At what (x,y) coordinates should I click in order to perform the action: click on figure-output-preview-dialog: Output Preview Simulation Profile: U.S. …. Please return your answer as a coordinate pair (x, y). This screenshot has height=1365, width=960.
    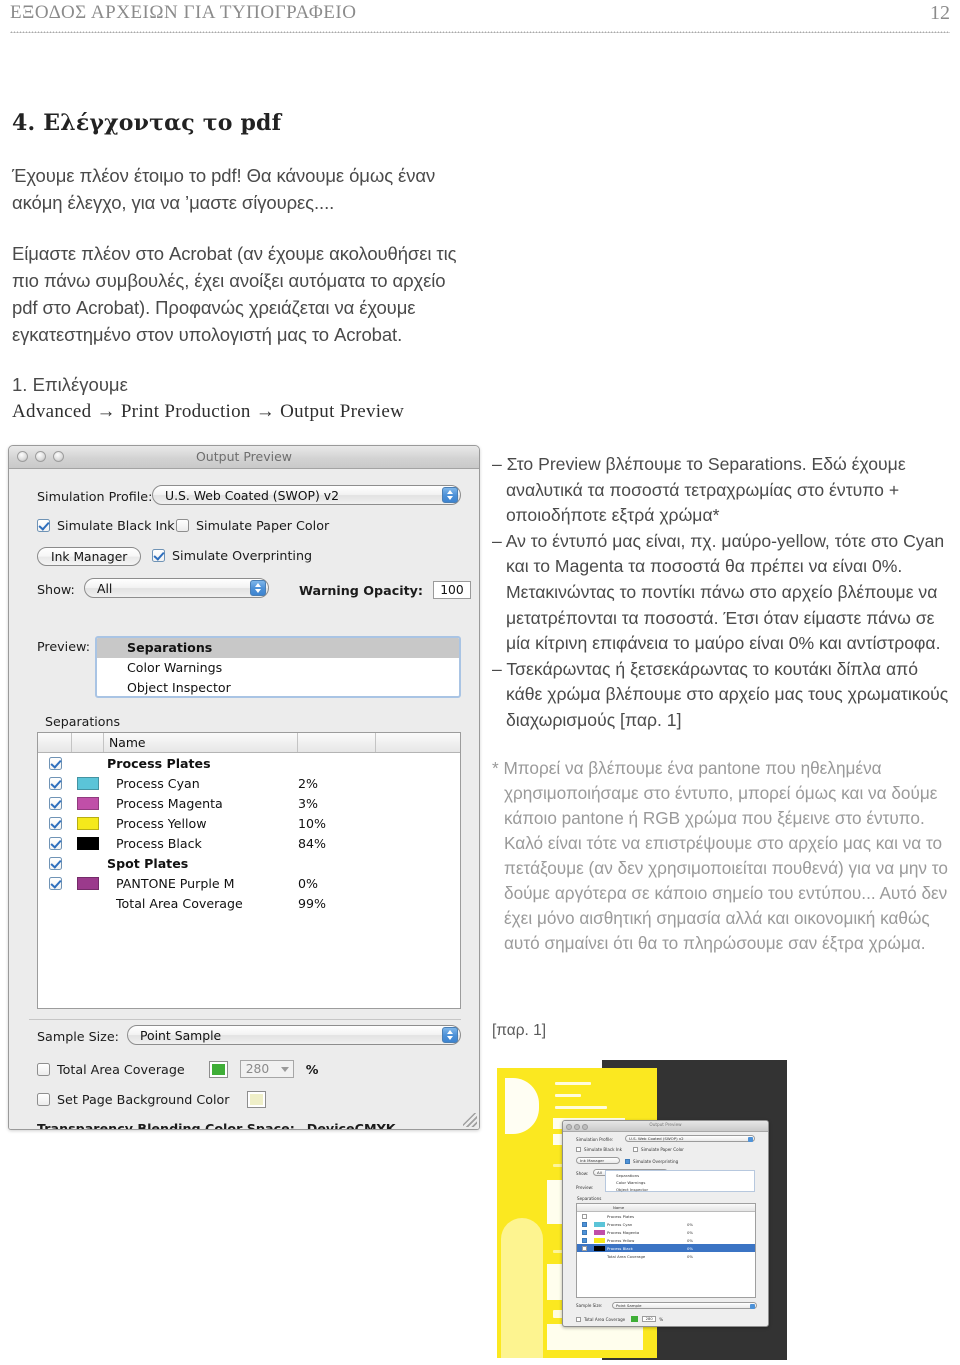
    Looking at the image, I should click on (665, 1223).